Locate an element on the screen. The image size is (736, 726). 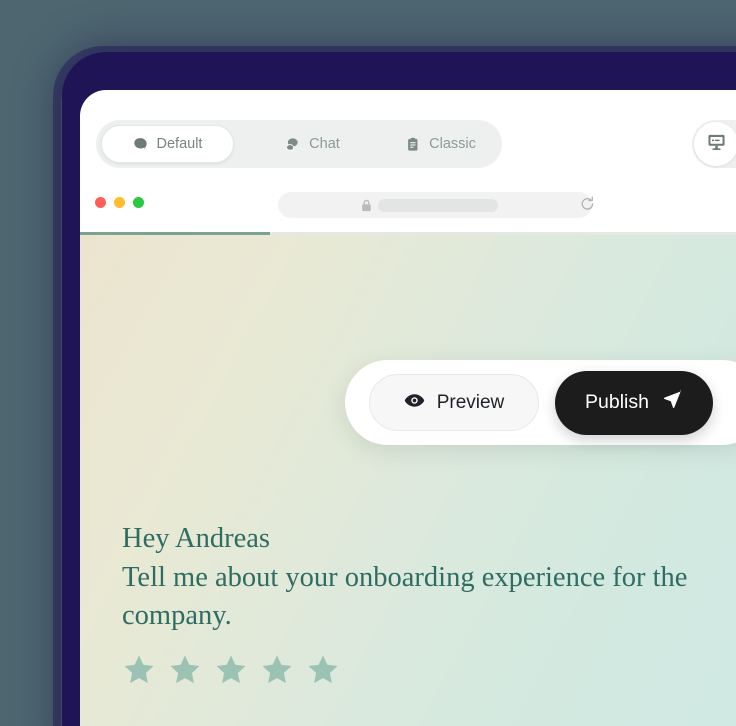
desktop-icon is located at coordinates (716, 144).